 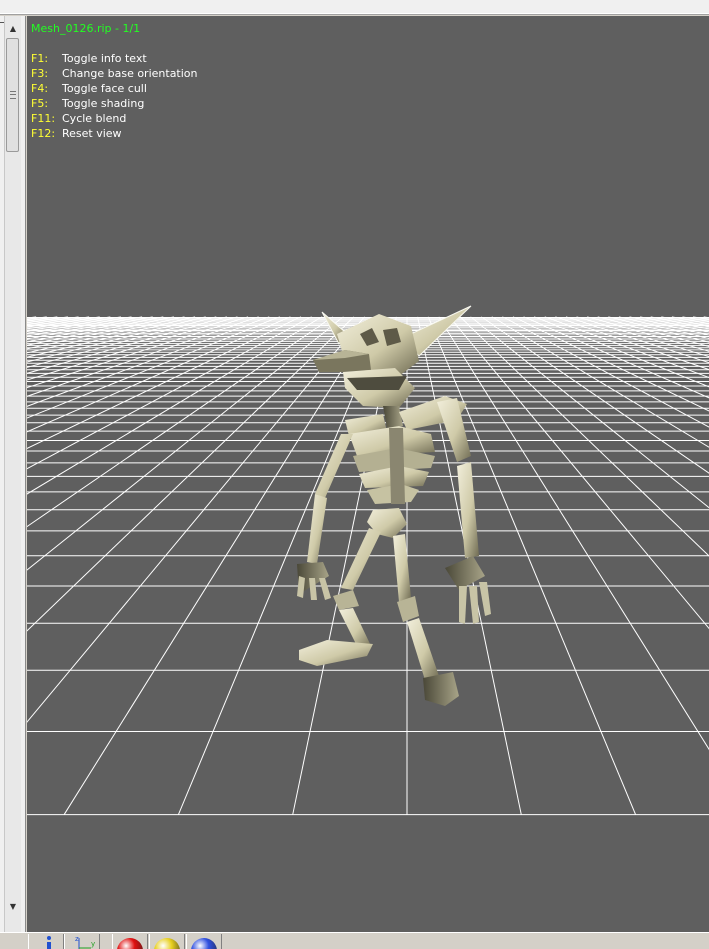 I want to click on help-key: F12:, so click(x=43, y=133).